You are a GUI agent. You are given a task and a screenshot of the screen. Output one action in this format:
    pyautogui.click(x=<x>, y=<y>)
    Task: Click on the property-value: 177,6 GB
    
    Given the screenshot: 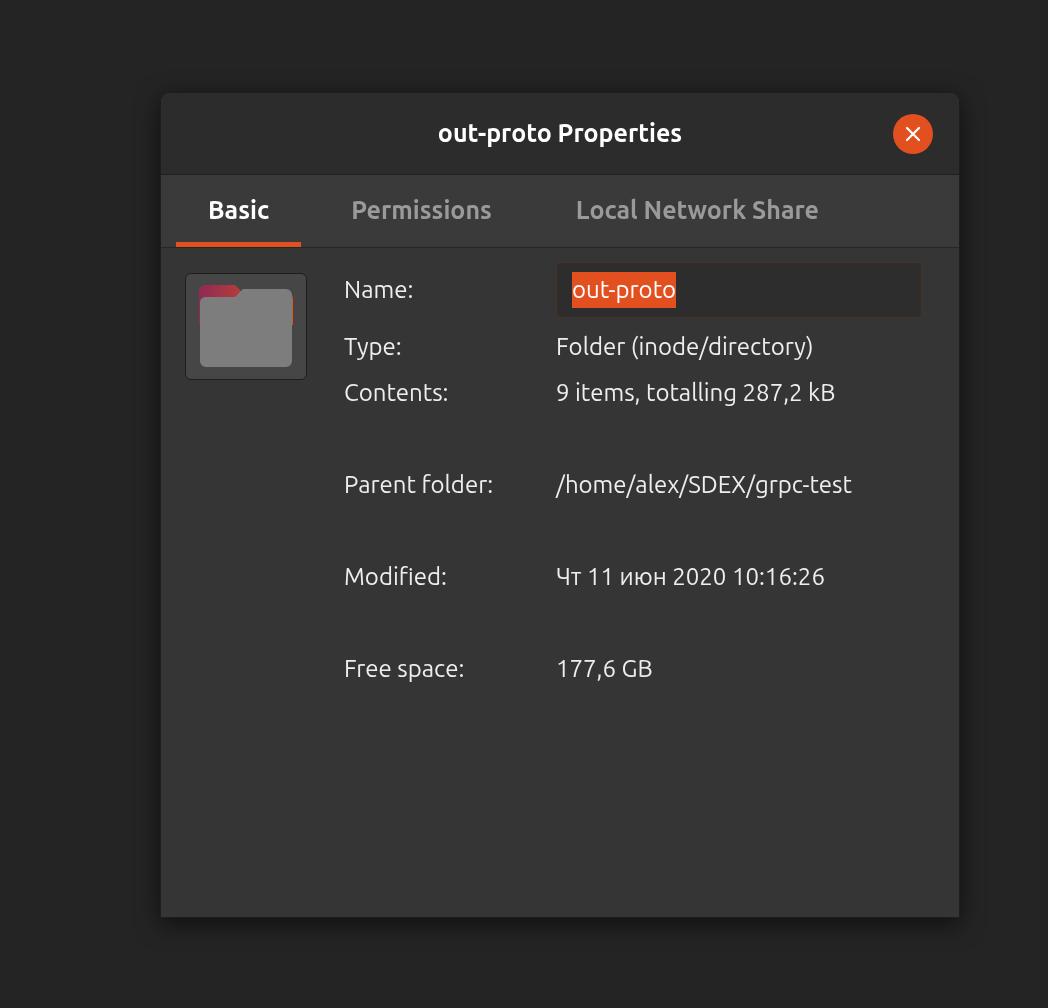 What is the action you would take?
    pyautogui.click(x=604, y=669)
    